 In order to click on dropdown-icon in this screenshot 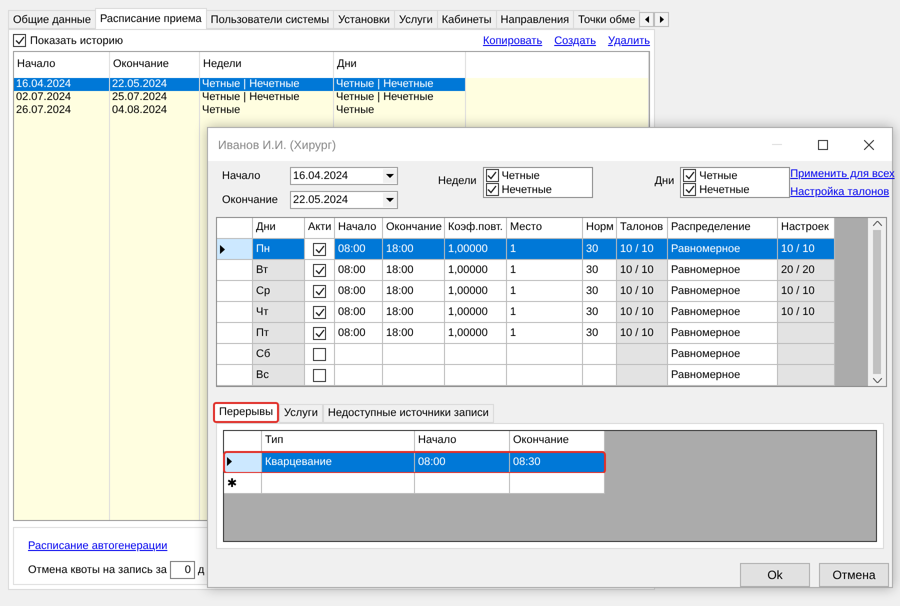, I will do `click(390, 200)`.